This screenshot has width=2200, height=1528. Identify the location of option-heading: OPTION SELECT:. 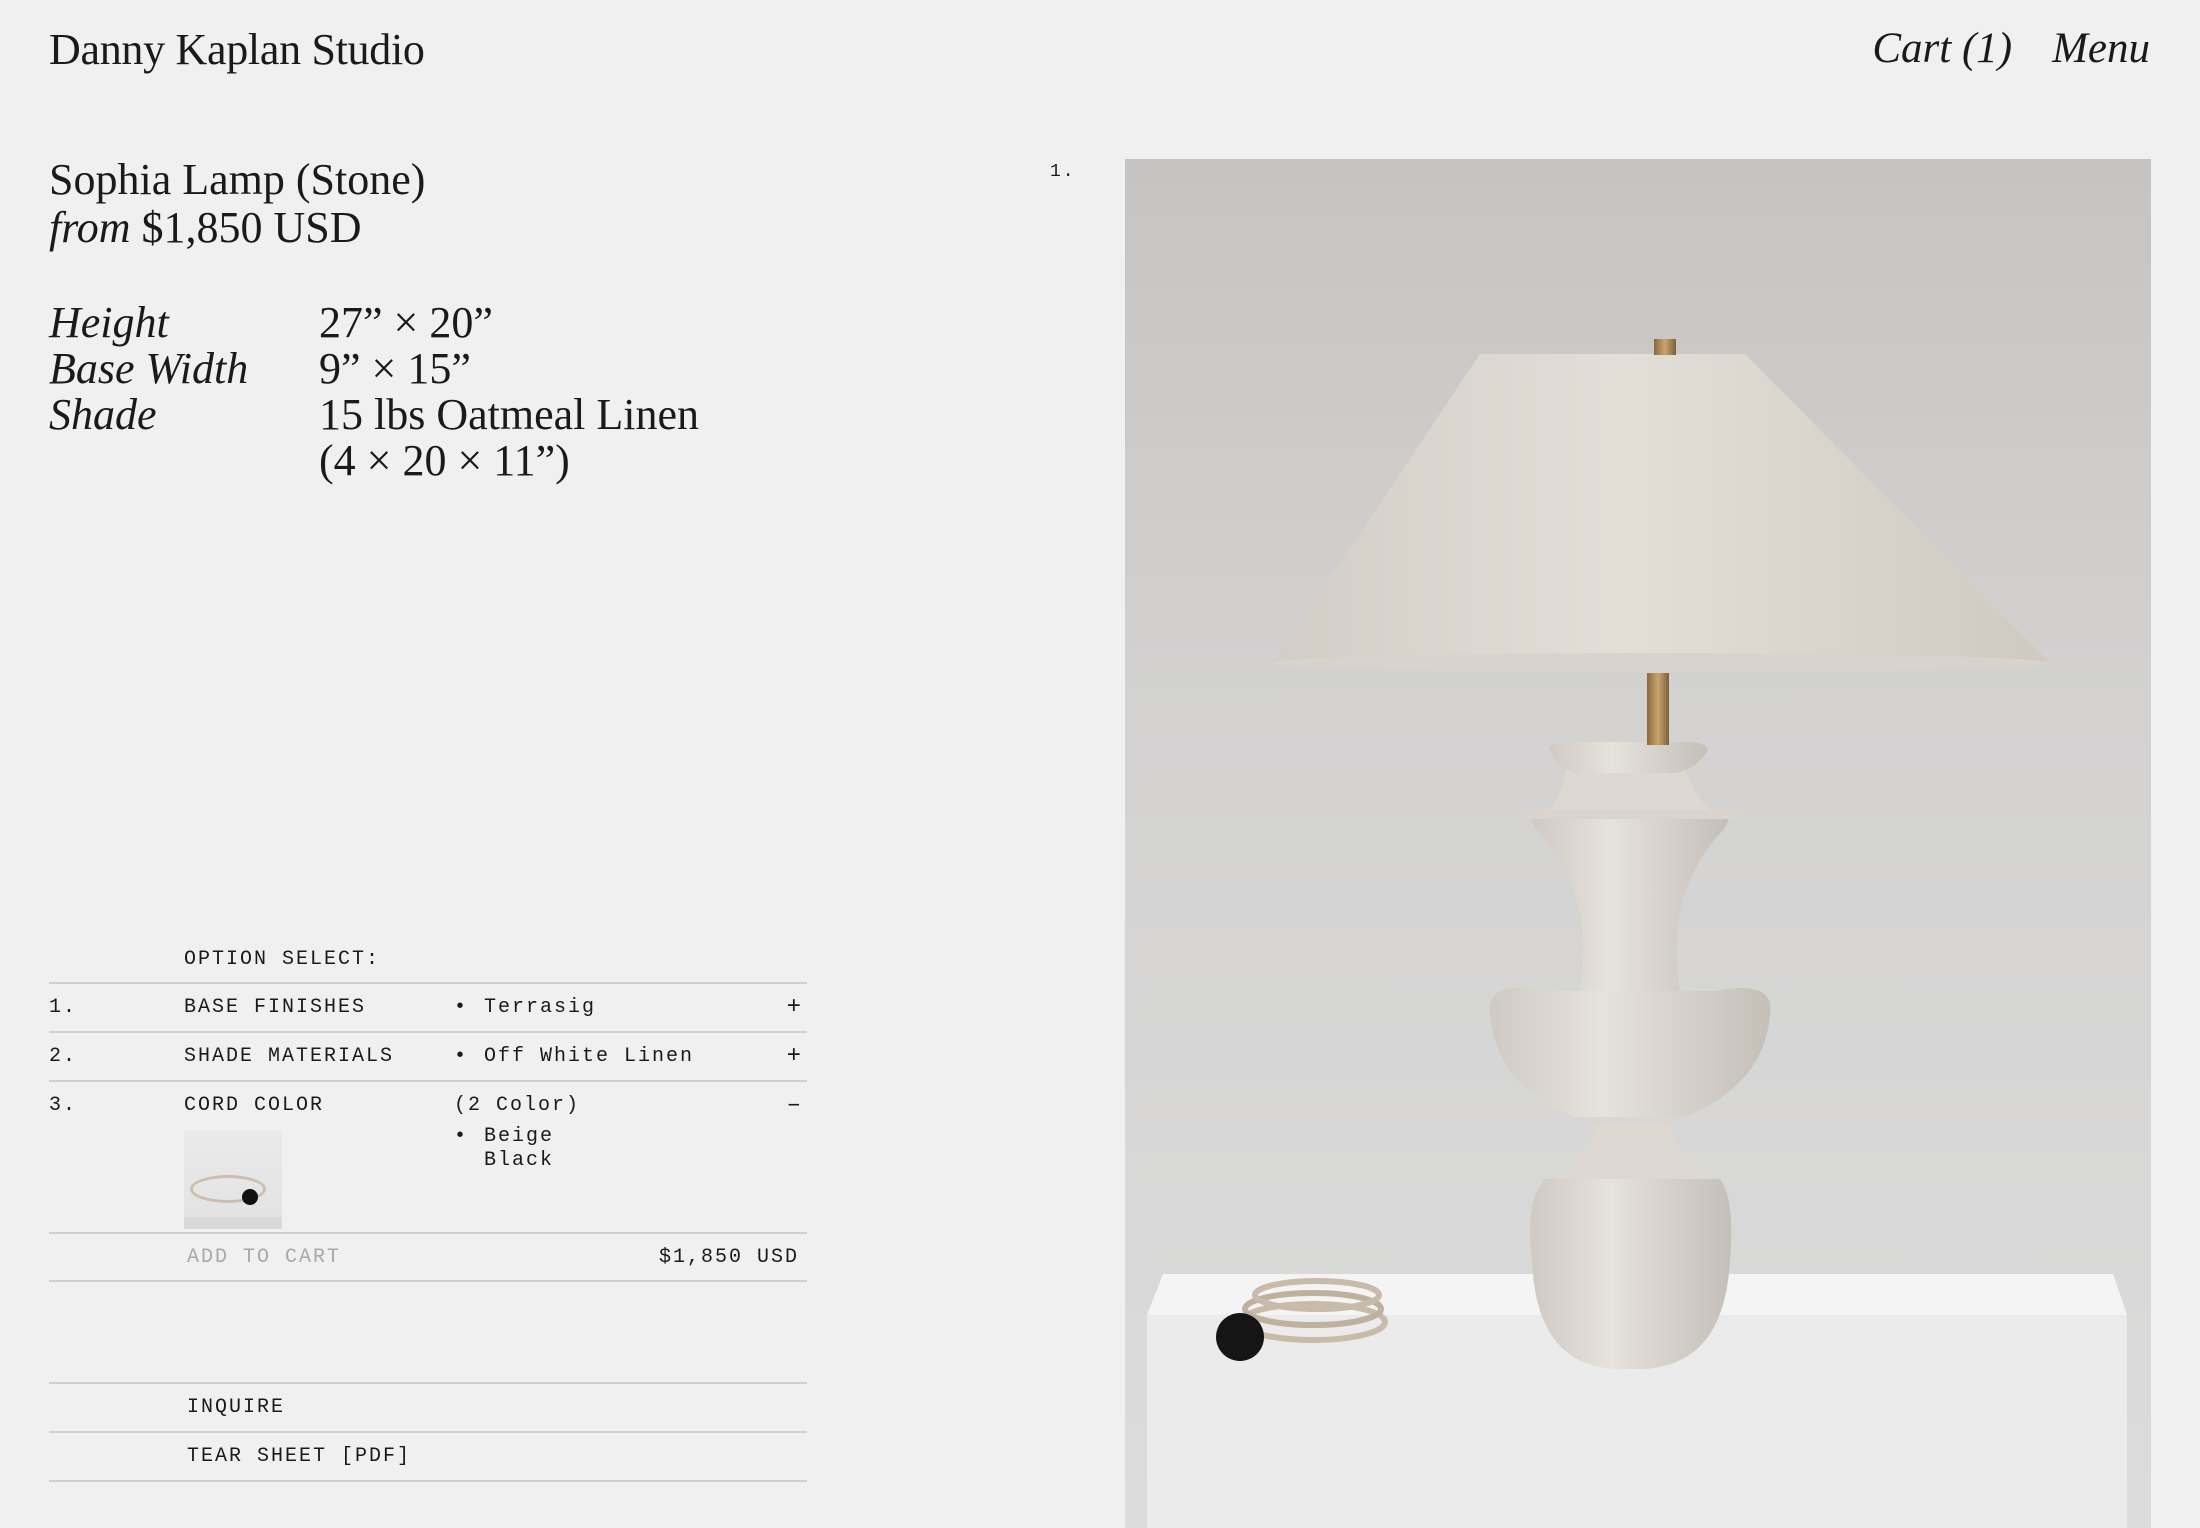
(282, 959).